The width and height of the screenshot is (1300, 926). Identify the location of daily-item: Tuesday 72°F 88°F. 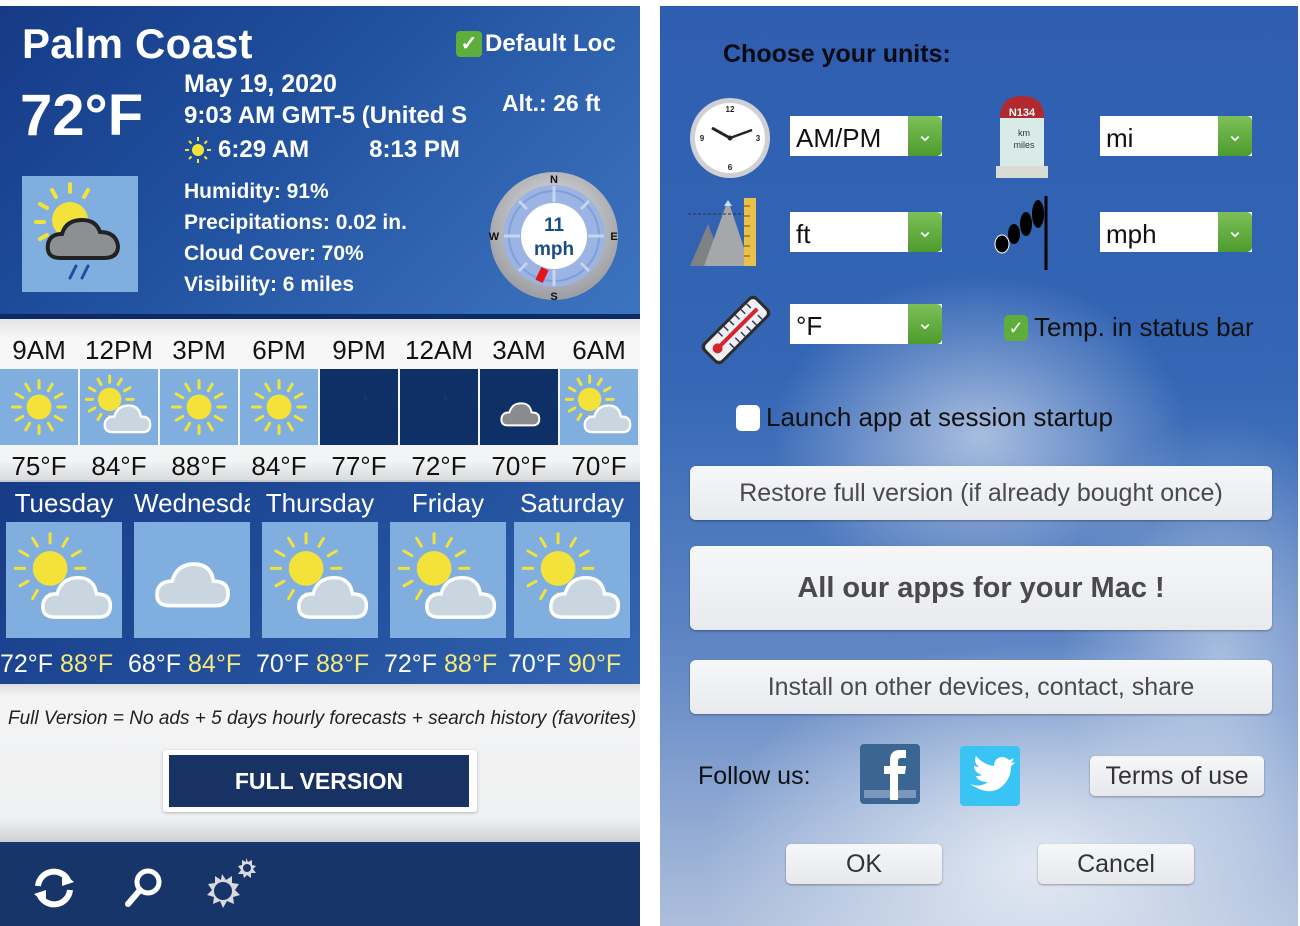
(61, 582).